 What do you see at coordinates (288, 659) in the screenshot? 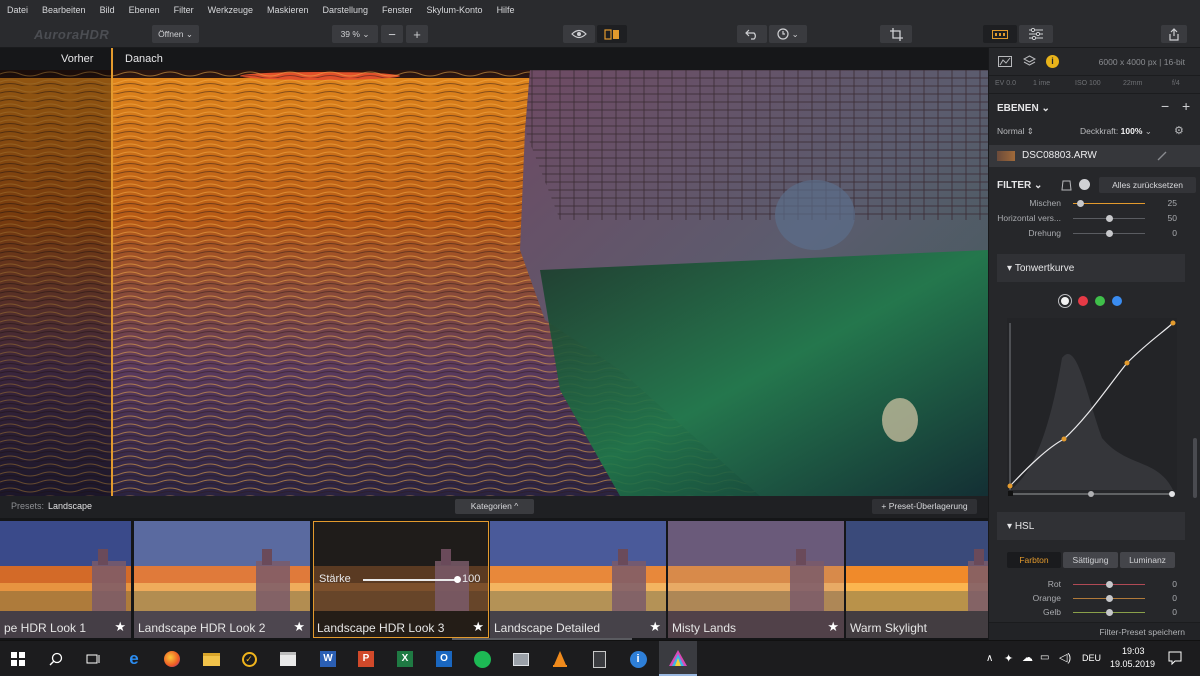
I see `store-icon` at bounding box center [288, 659].